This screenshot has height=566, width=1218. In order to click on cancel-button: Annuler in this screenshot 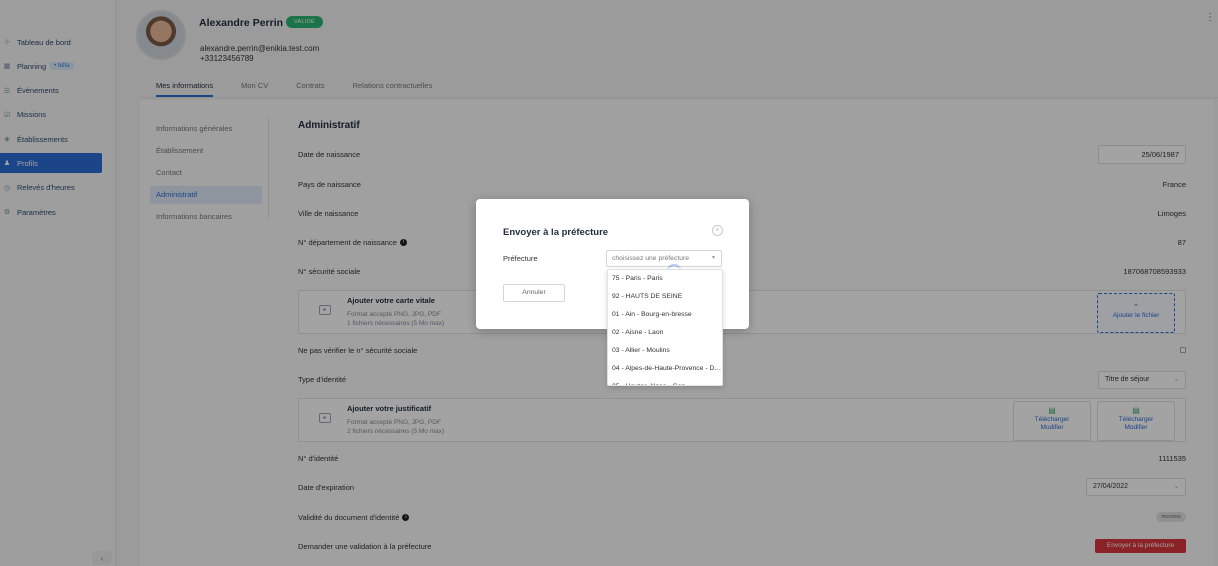, I will do `click(534, 293)`.